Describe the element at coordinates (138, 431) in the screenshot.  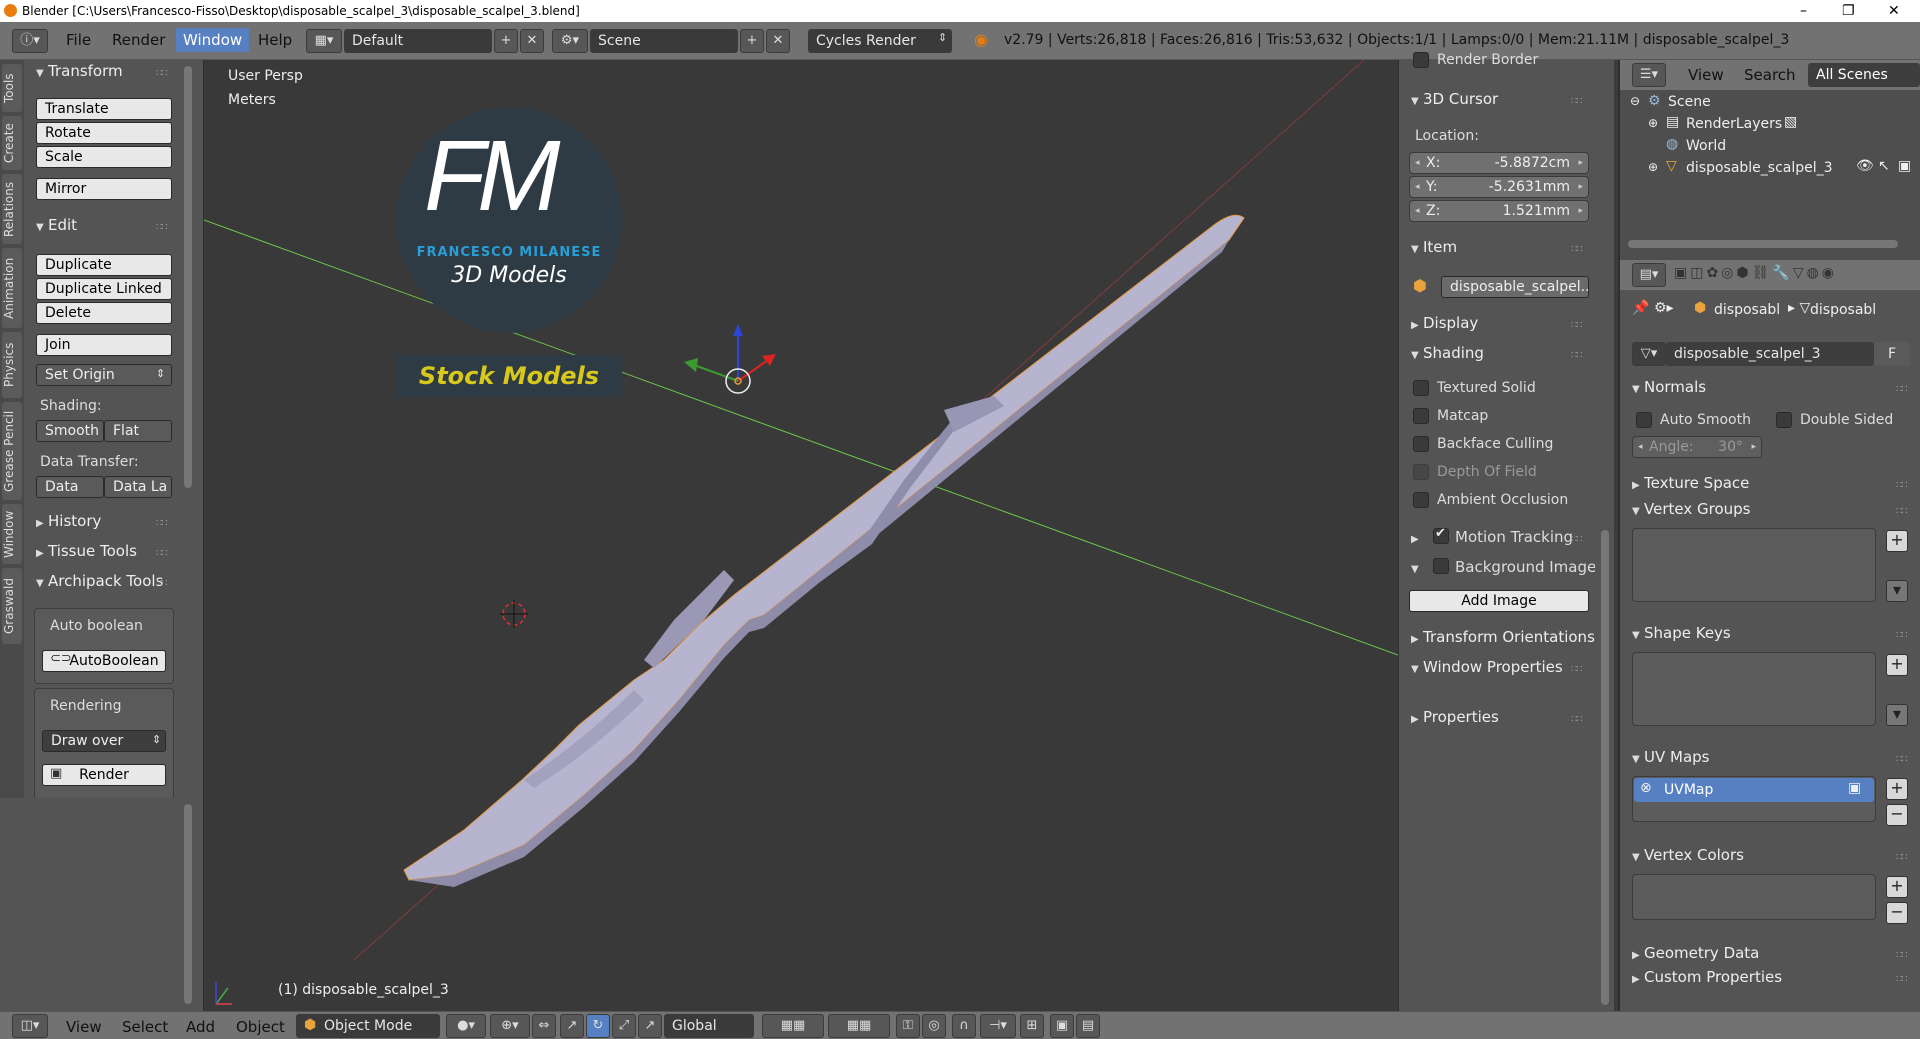
I see `flat-button: Flat` at that location.